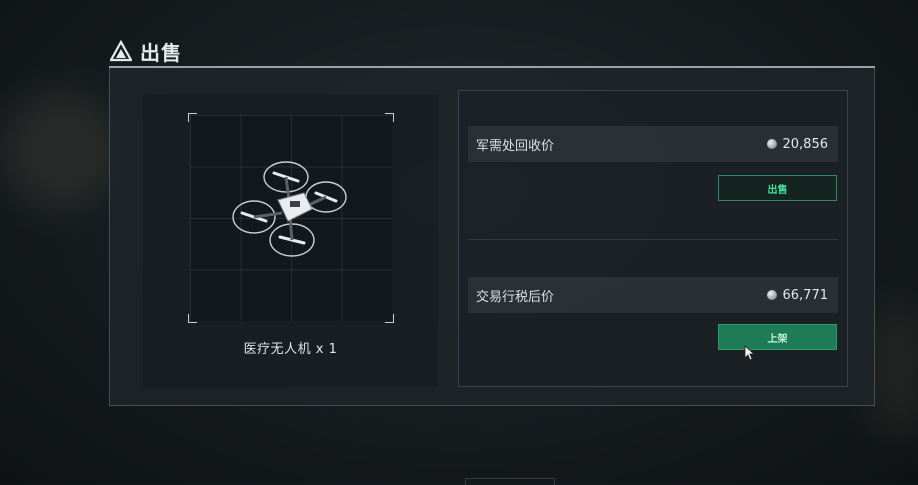 The height and width of the screenshot is (485, 918). Describe the element at coordinates (121, 51) in the screenshot. I see `triangle-logo-icon` at that location.